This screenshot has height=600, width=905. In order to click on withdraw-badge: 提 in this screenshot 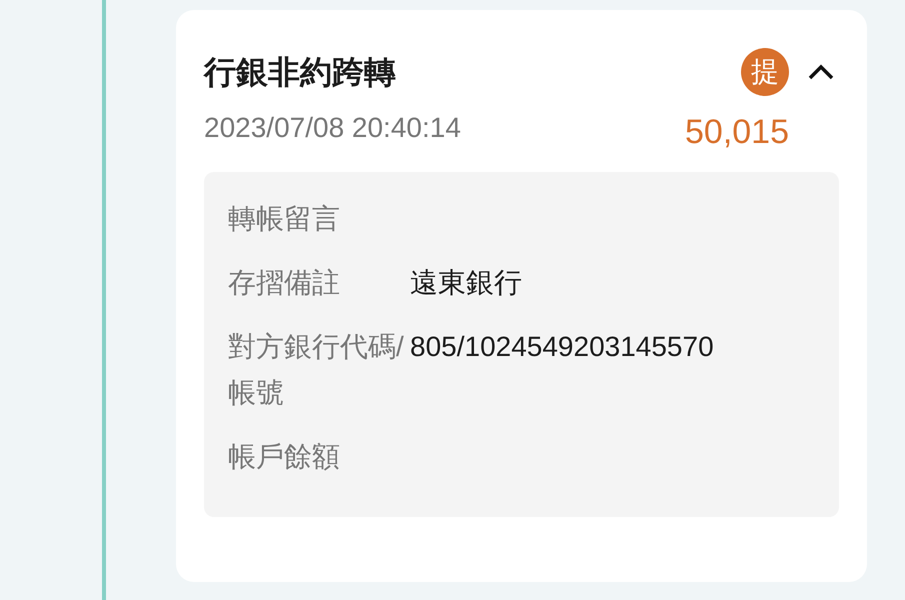, I will do `click(765, 72)`.